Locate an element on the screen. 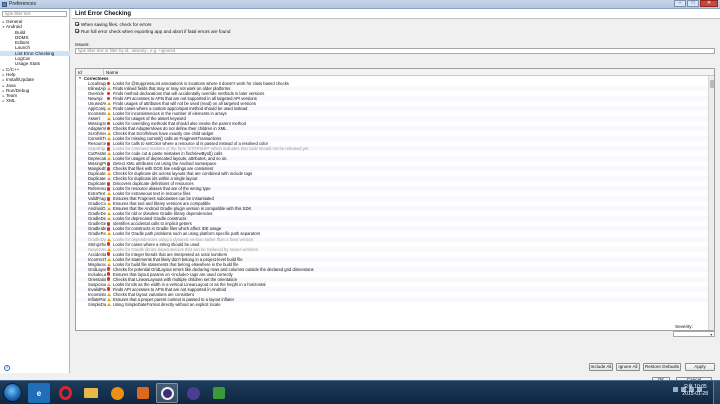  scrollbar-thumb is located at coordinates (712, 84).